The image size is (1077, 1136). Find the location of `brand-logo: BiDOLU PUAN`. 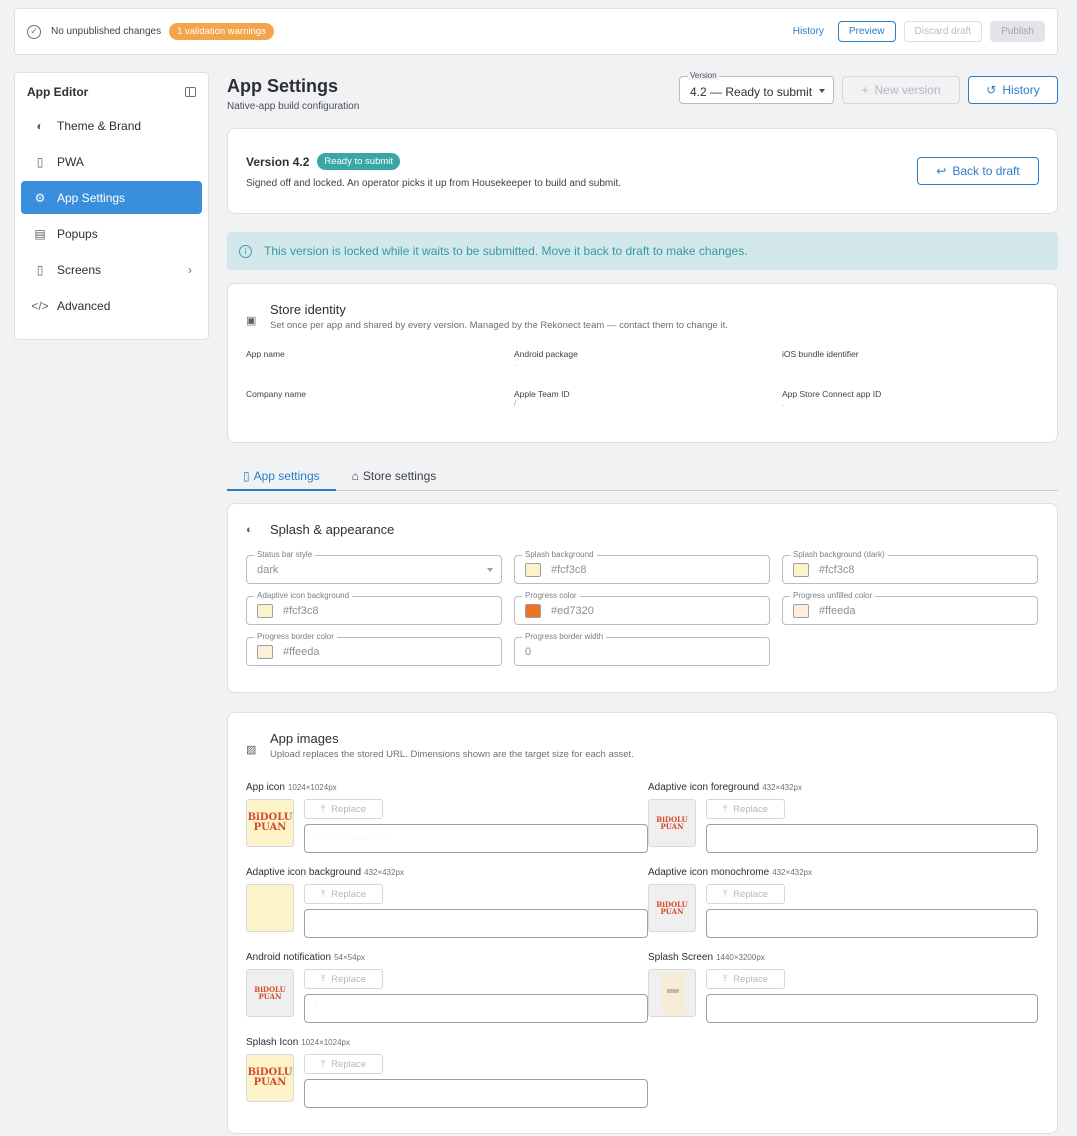

brand-logo: BiDOLU PUAN is located at coordinates (672, 908).